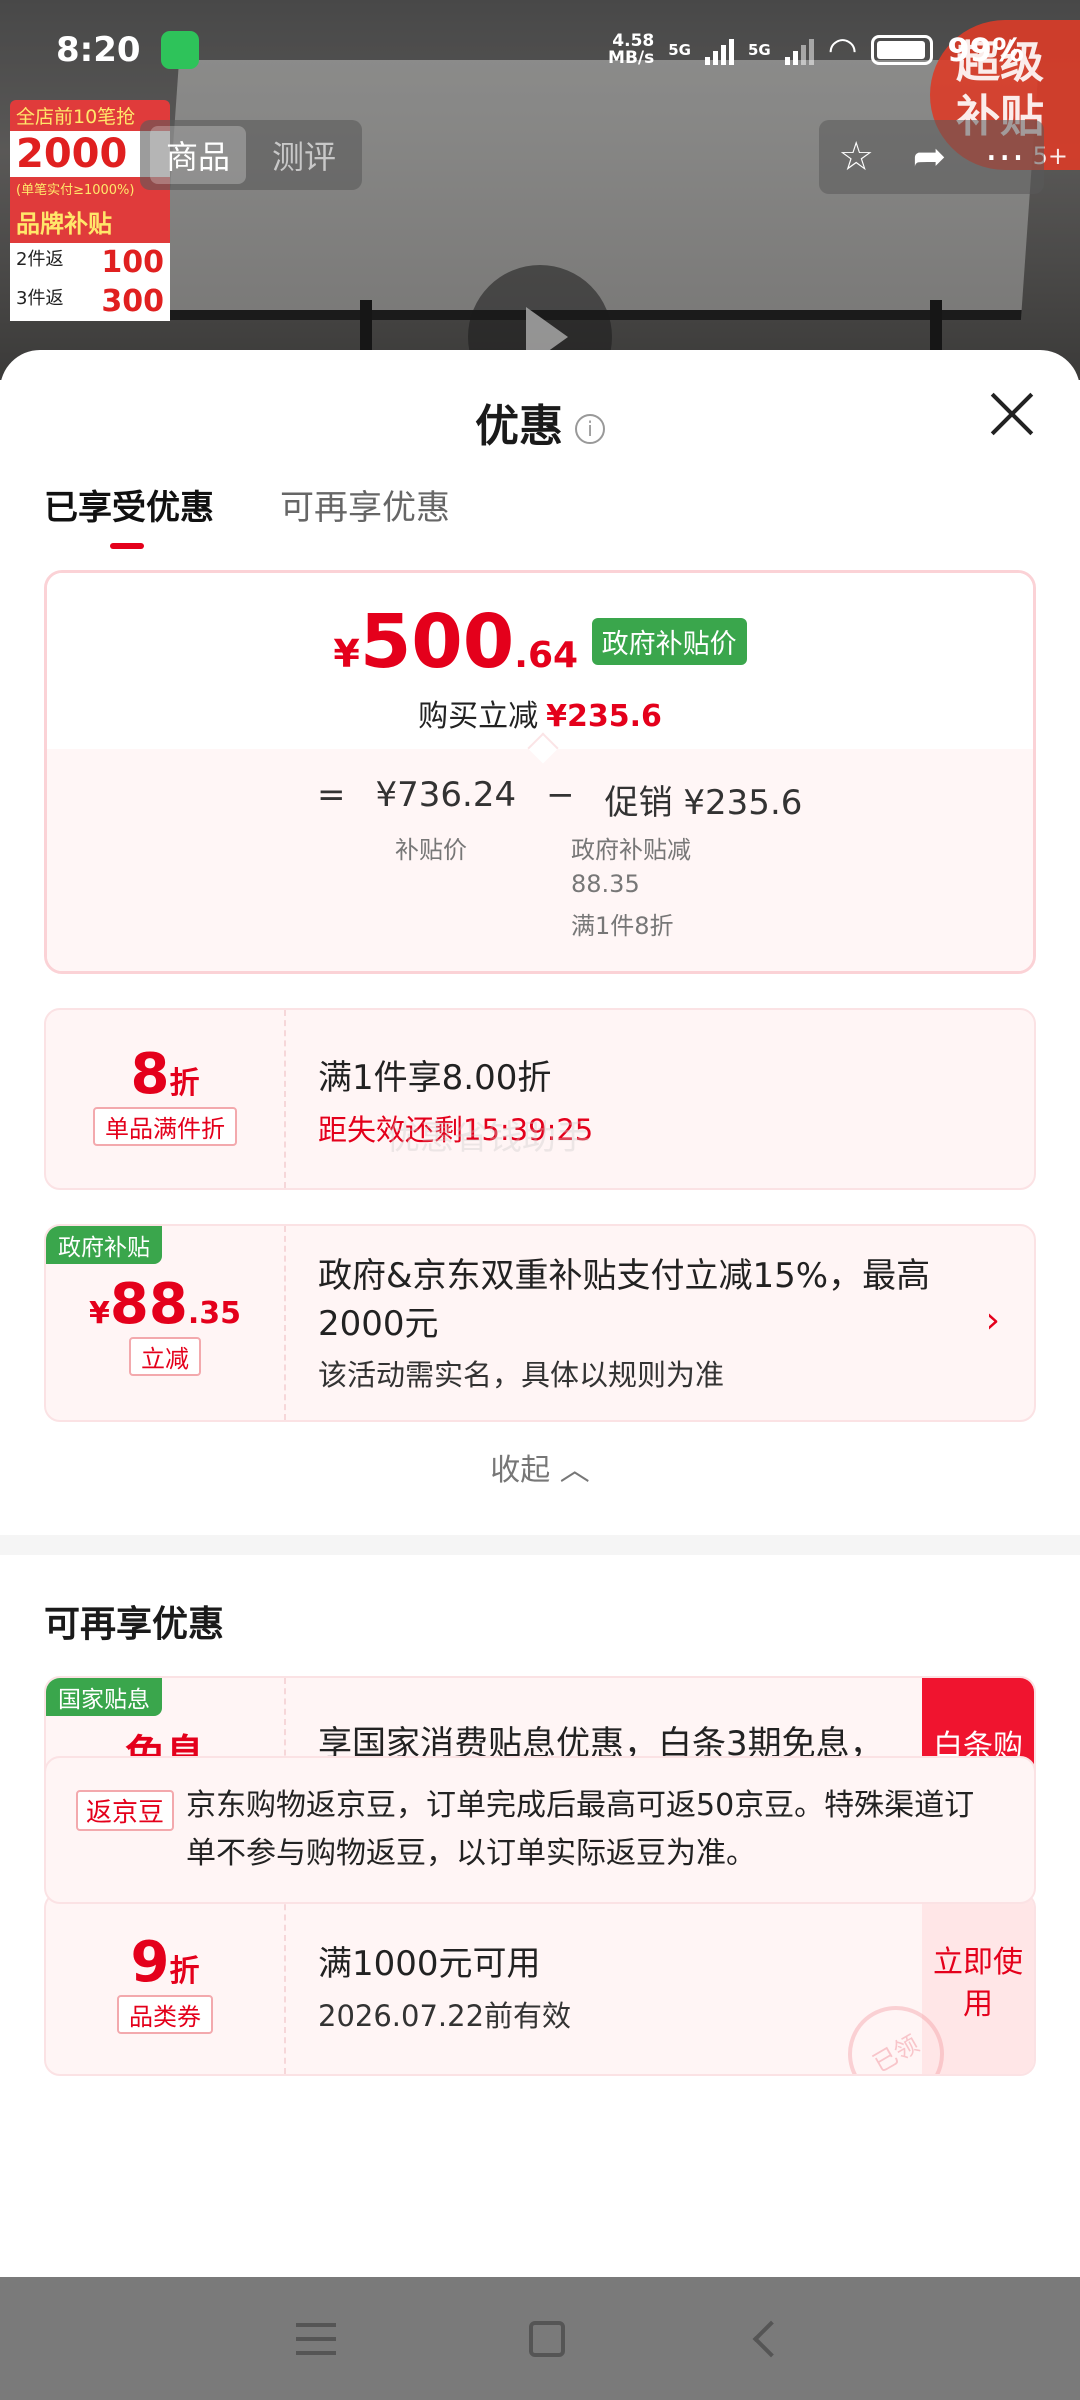  Describe the element at coordinates (316, 2338) in the screenshot. I see `menu-icon` at that location.